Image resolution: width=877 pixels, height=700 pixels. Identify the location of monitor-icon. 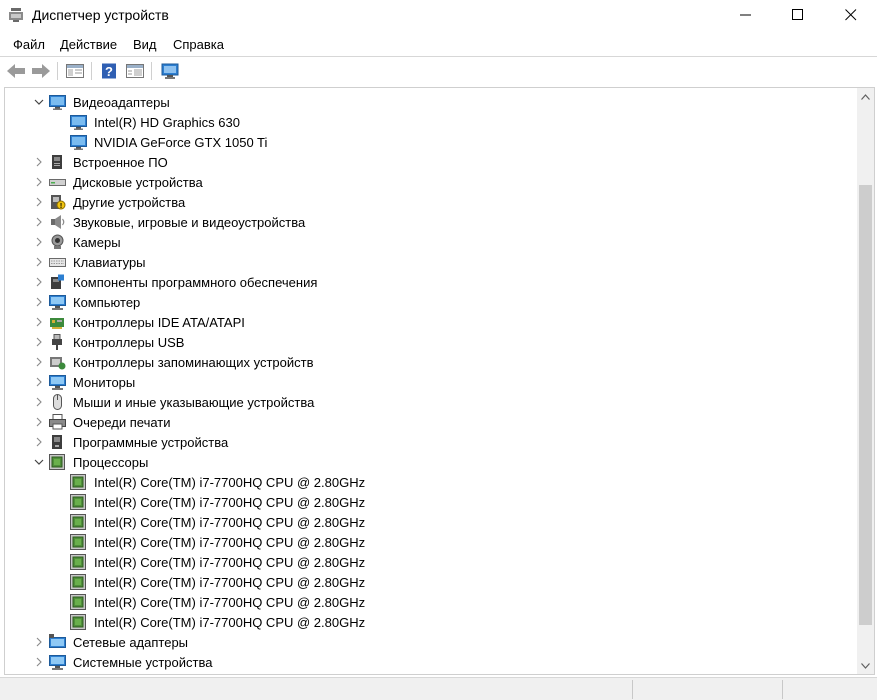
(57, 382).